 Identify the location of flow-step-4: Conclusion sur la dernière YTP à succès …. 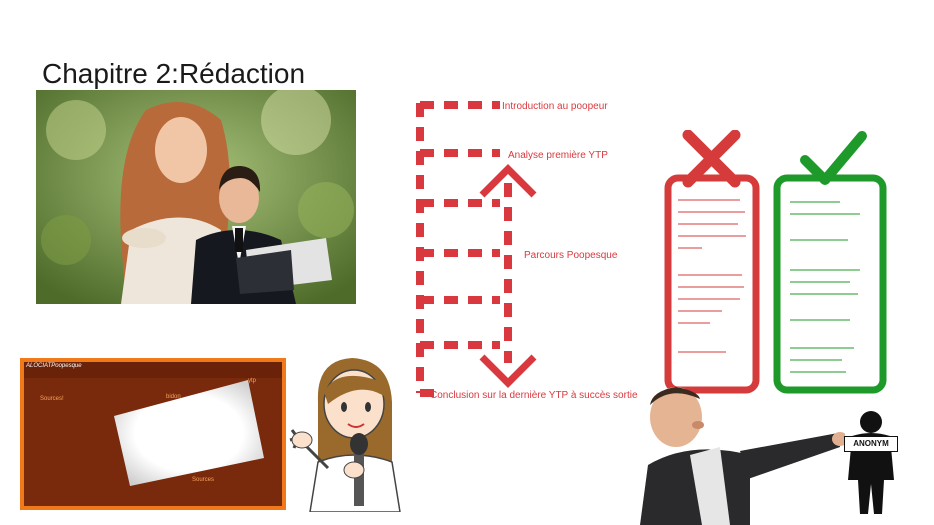
(534, 395).